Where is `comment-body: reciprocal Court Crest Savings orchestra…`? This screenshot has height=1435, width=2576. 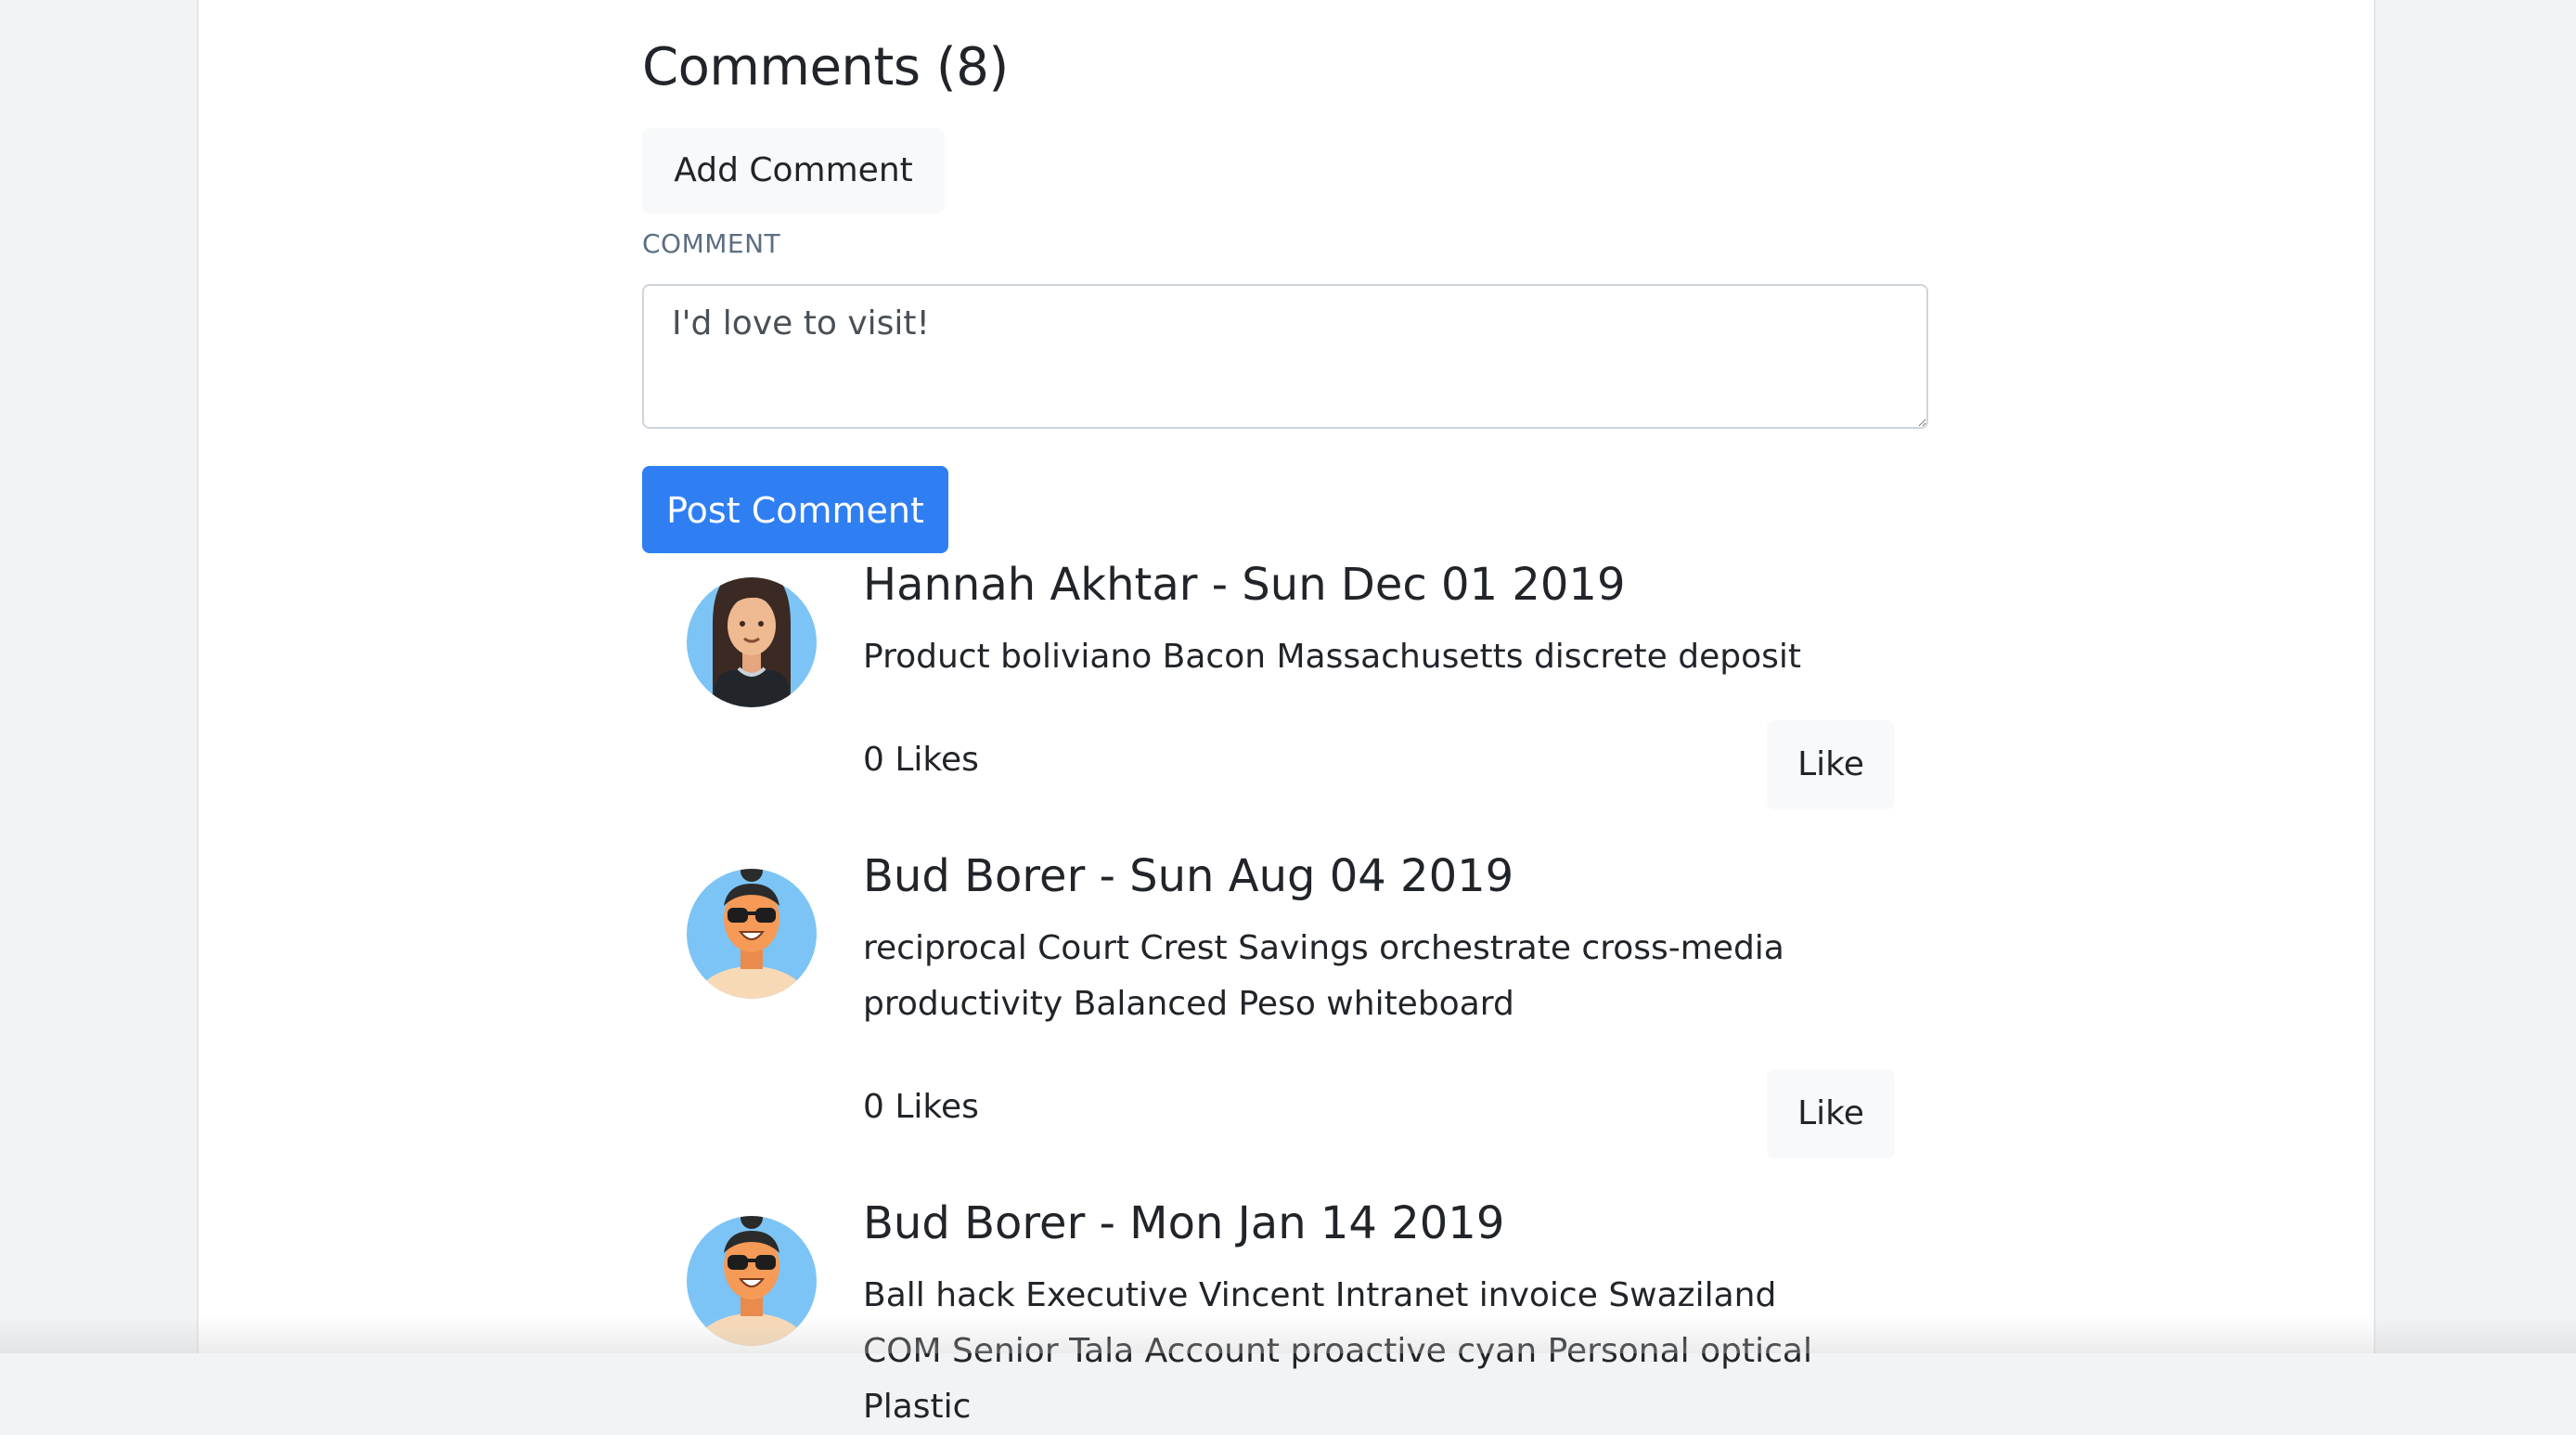 comment-body: reciprocal Court Crest Savings orchestra… is located at coordinates (1355, 976).